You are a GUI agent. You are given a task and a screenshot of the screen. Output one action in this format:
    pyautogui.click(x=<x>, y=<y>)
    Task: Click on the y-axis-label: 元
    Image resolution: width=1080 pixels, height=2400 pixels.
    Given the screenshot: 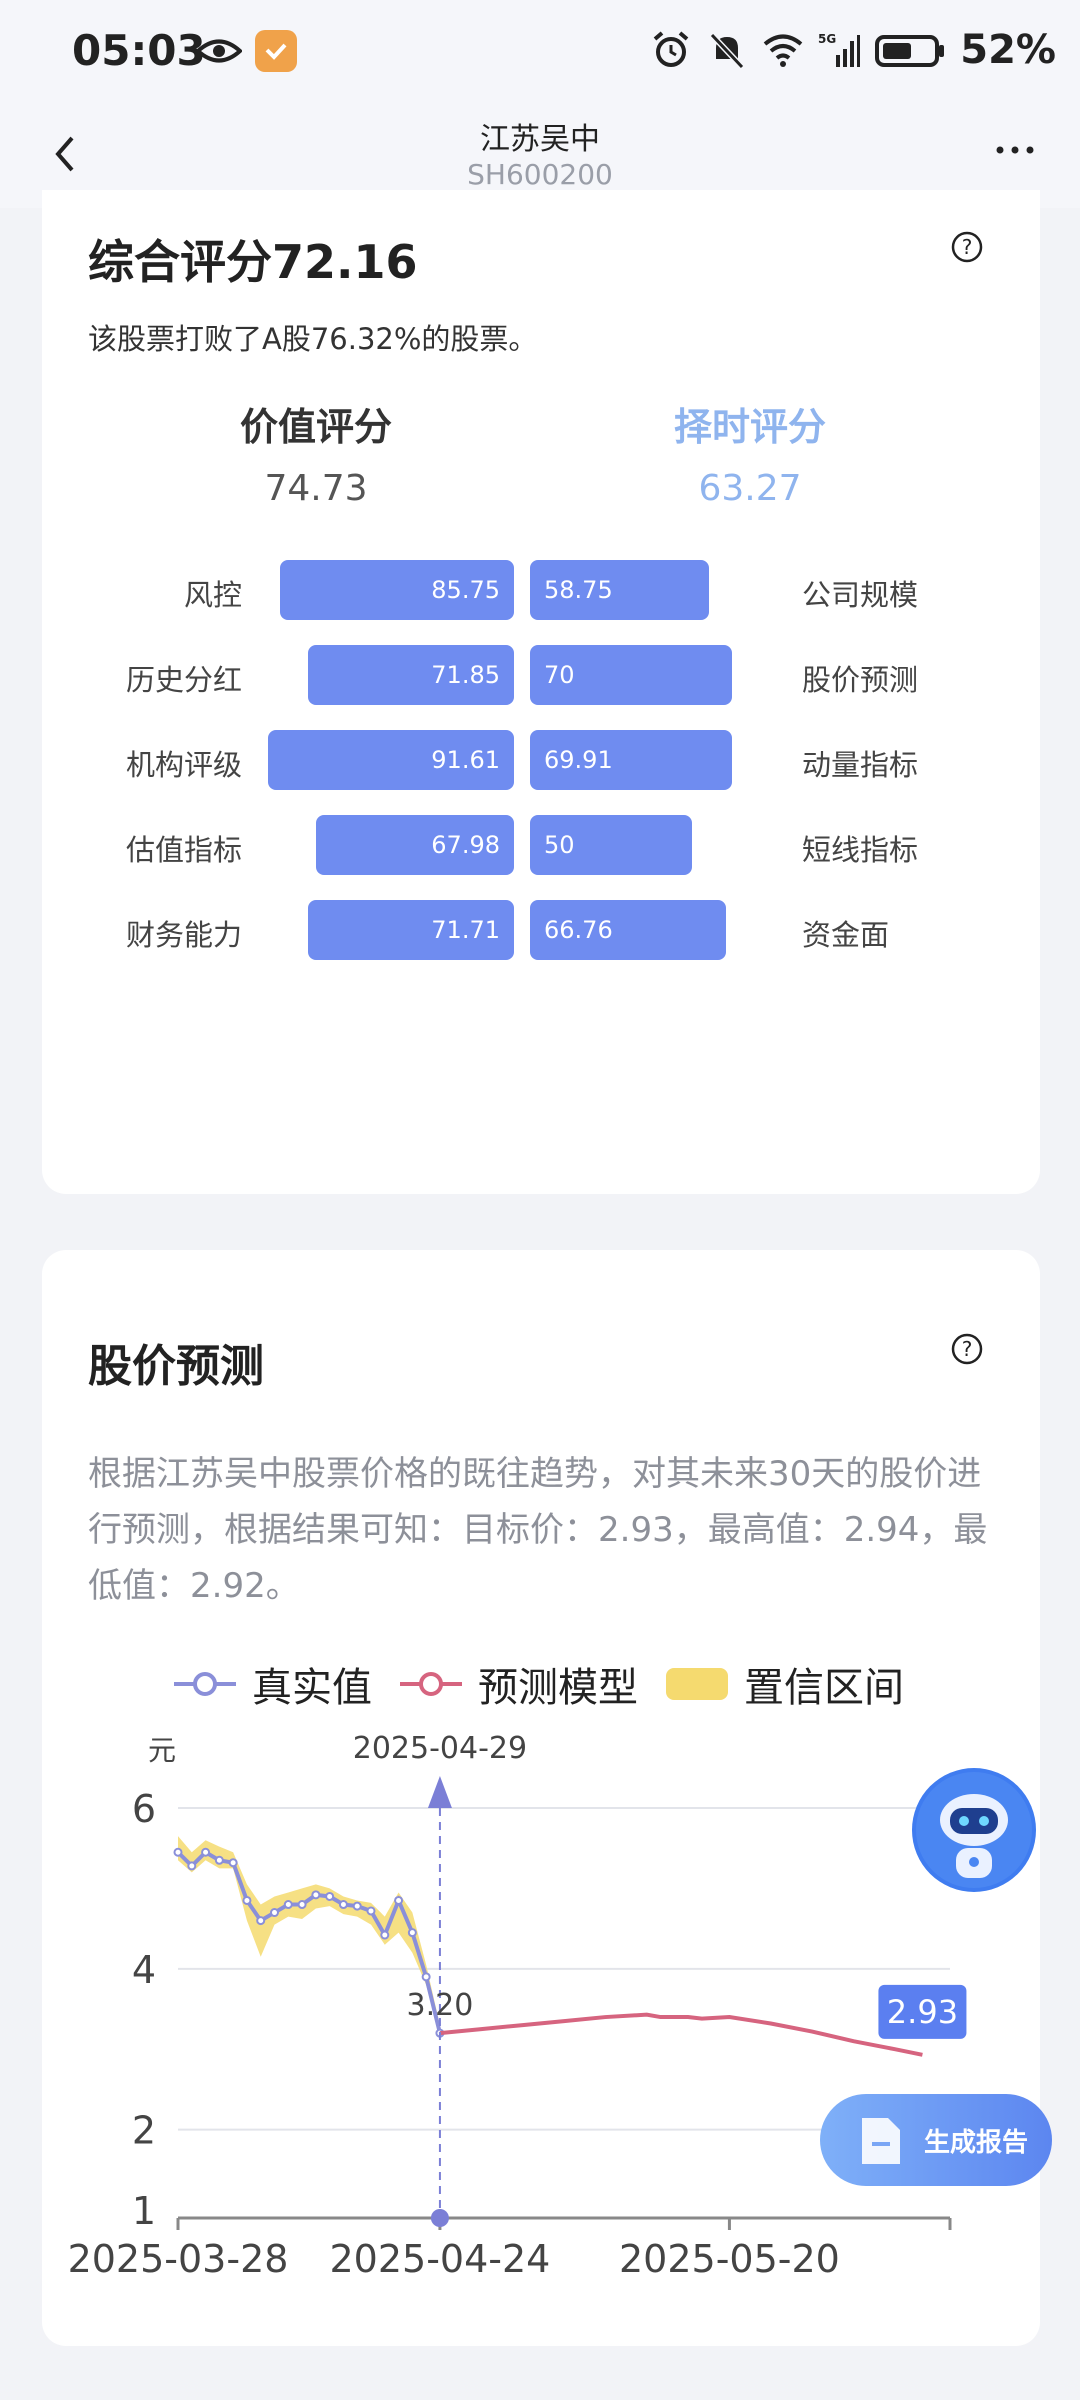 What is the action you would take?
    pyautogui.click(x=162, y=1750)
    